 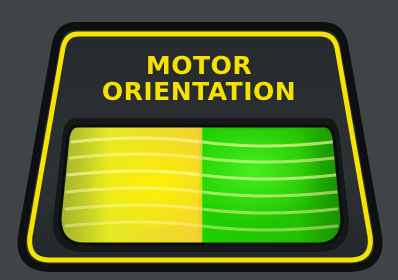 I want to click on indicator-center-divider, so click(x=201, y=185).